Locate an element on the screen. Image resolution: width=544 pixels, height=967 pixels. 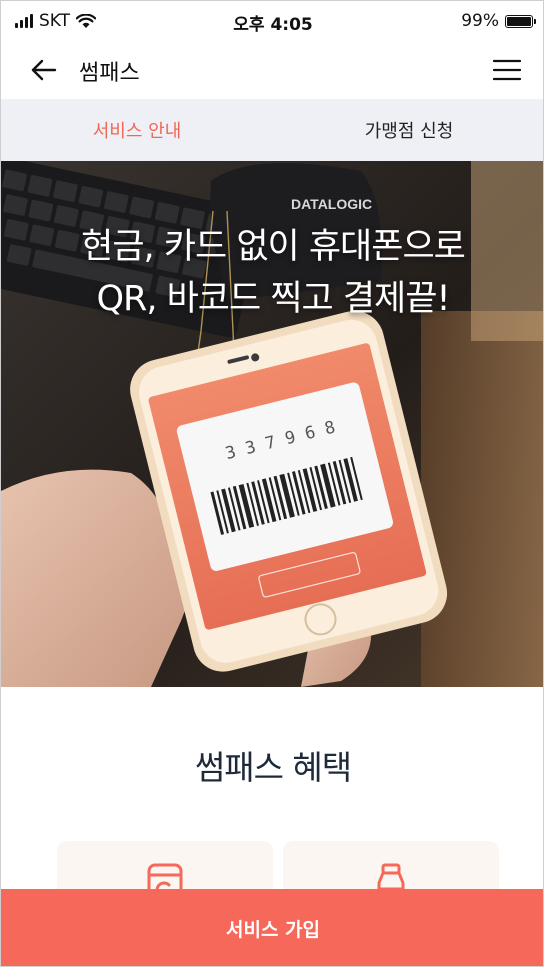
tab-merchant-apply: 가맹점 신청 is located at coordinates (408, 130).